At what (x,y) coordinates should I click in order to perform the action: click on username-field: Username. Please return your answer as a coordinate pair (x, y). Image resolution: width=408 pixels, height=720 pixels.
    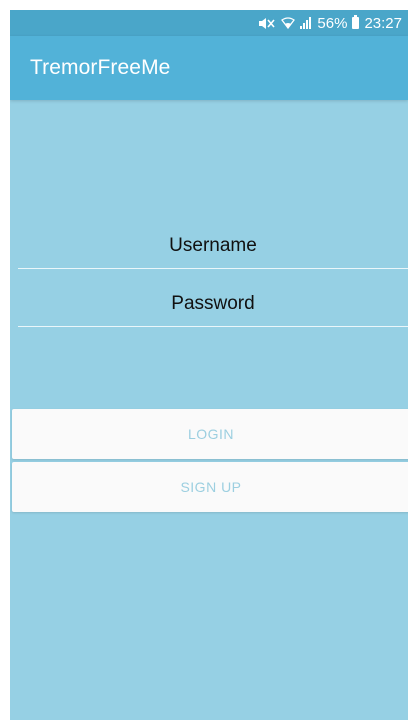
    Looking at the image, I should click on (213, 246).